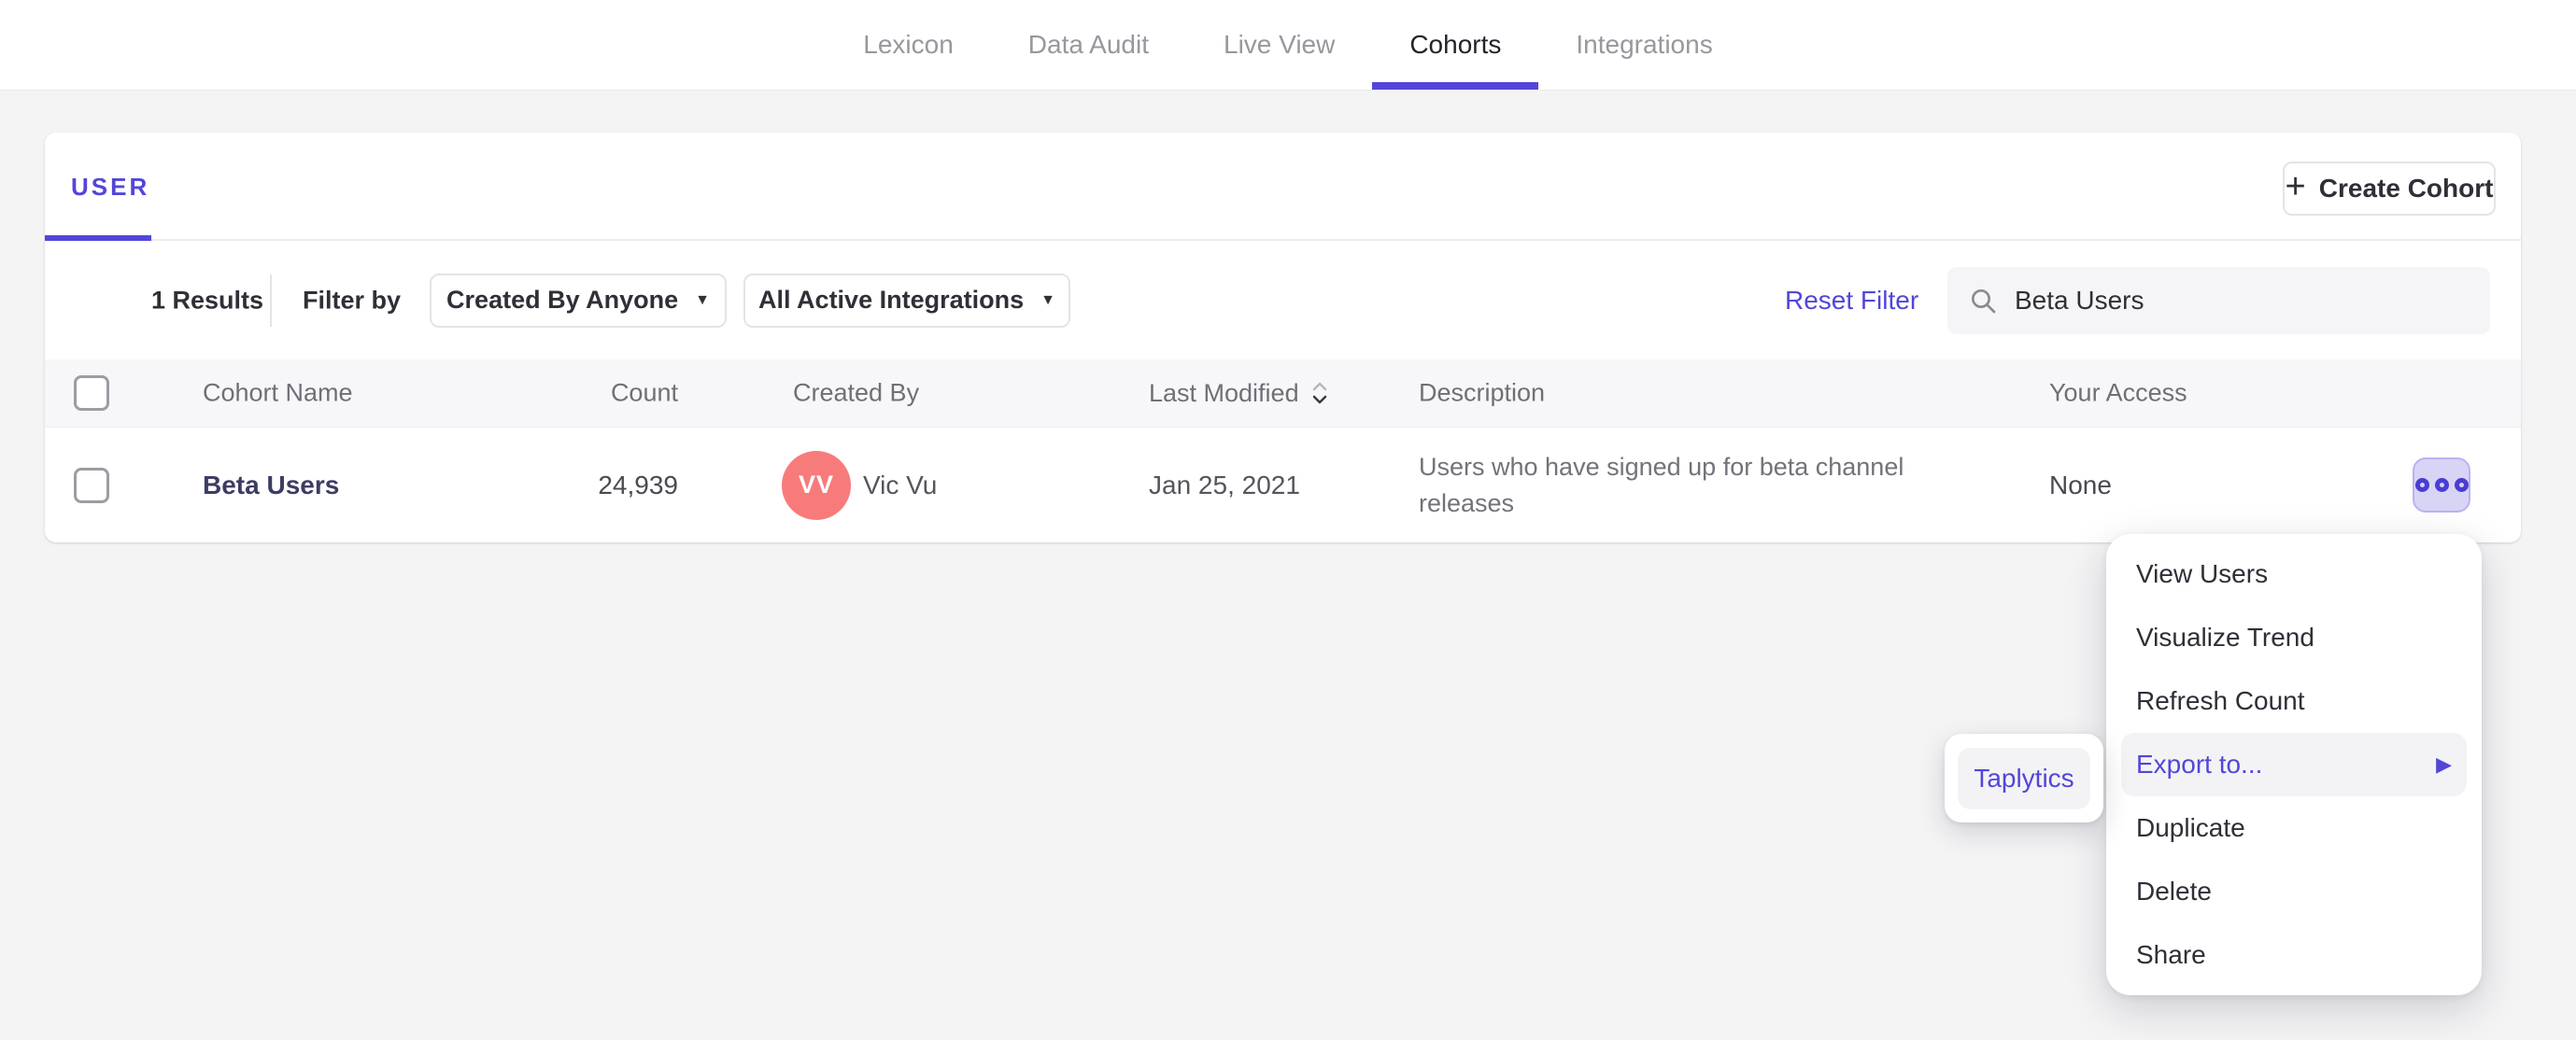 This screenshot has height=1040, width=2576. I want to click on menu-item-visualize-trend: Visualize Trend, so click(2294, 637).